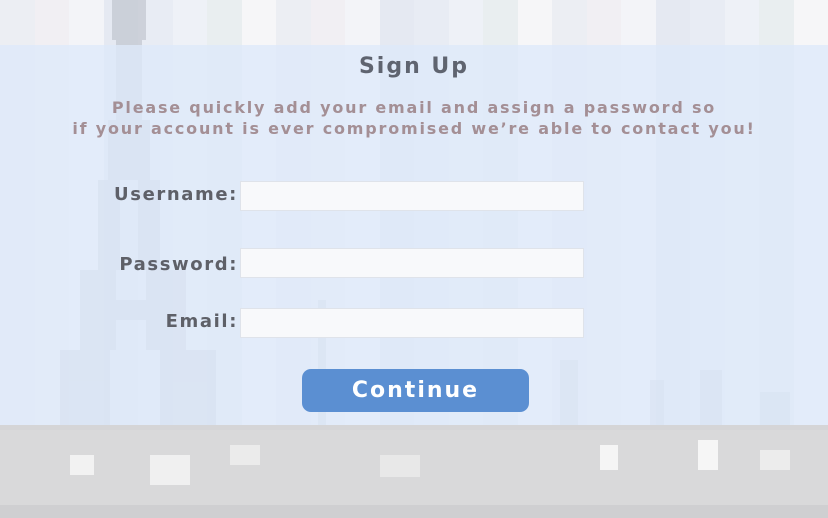  What do you see at coordinates (412, 263) in the screenshot?
I see `password-input` at bounding box center [412, 263].